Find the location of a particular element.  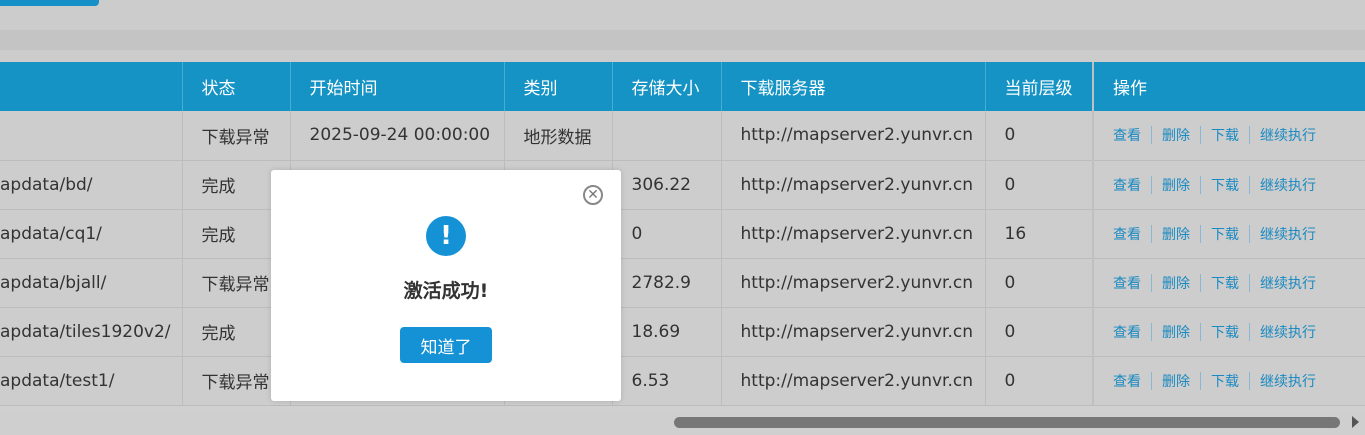

col-header-category: 类别 is located at coordinates (558, 86).